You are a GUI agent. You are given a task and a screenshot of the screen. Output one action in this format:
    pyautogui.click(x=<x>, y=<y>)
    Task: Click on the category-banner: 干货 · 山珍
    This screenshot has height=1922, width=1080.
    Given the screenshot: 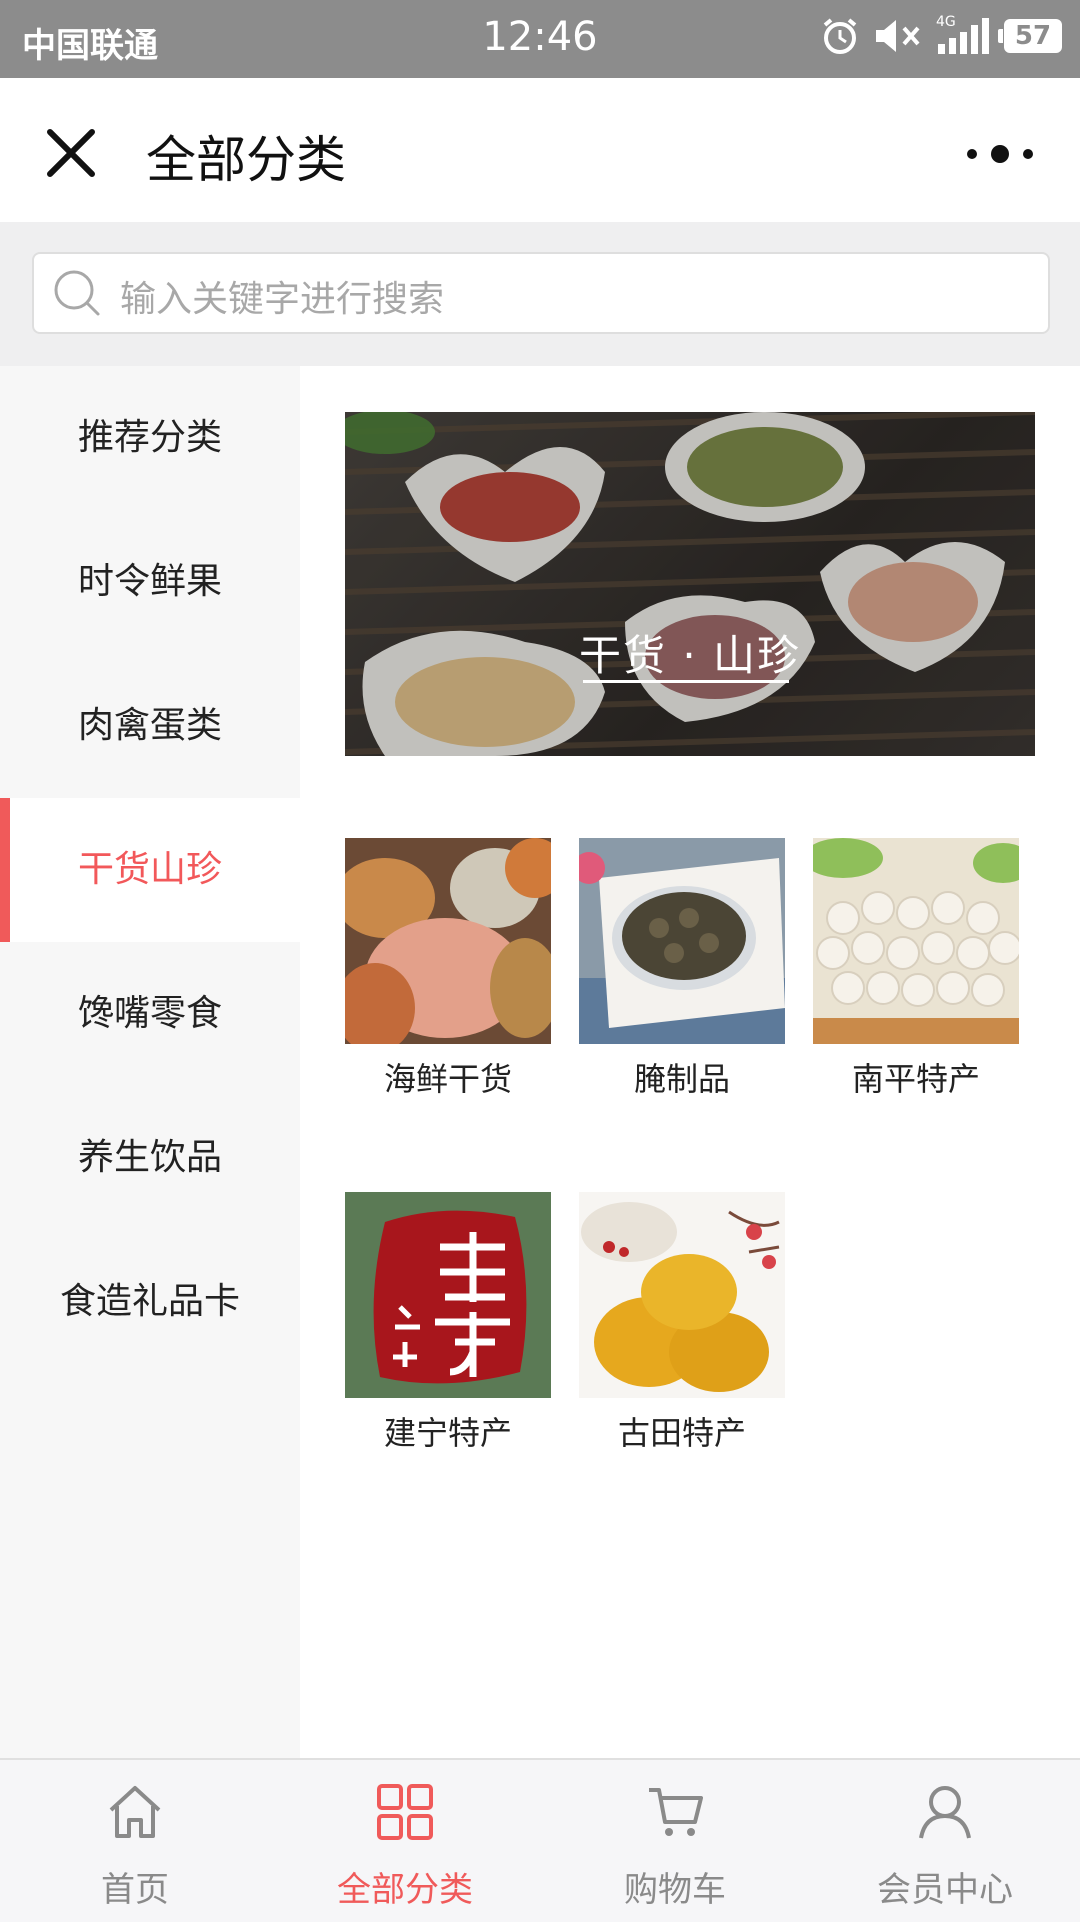 What is the action you would take?
    pyautogui.click(x=690, y=584)
    